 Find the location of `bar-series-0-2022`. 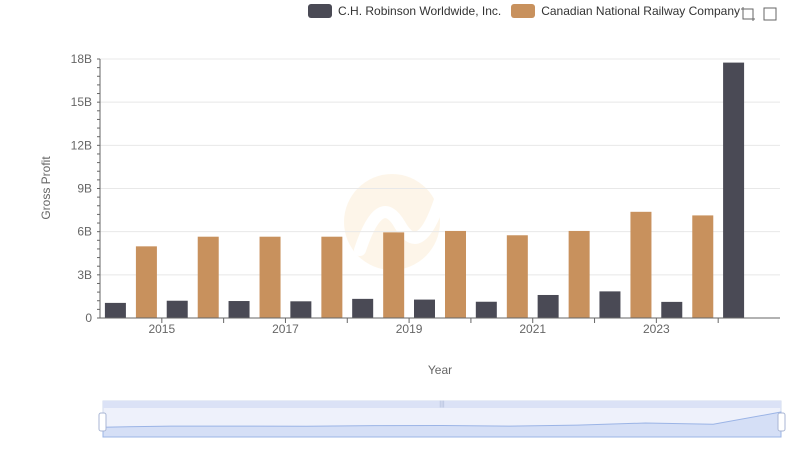

bar-series-0-2022 is located at coordinates (610, 304).